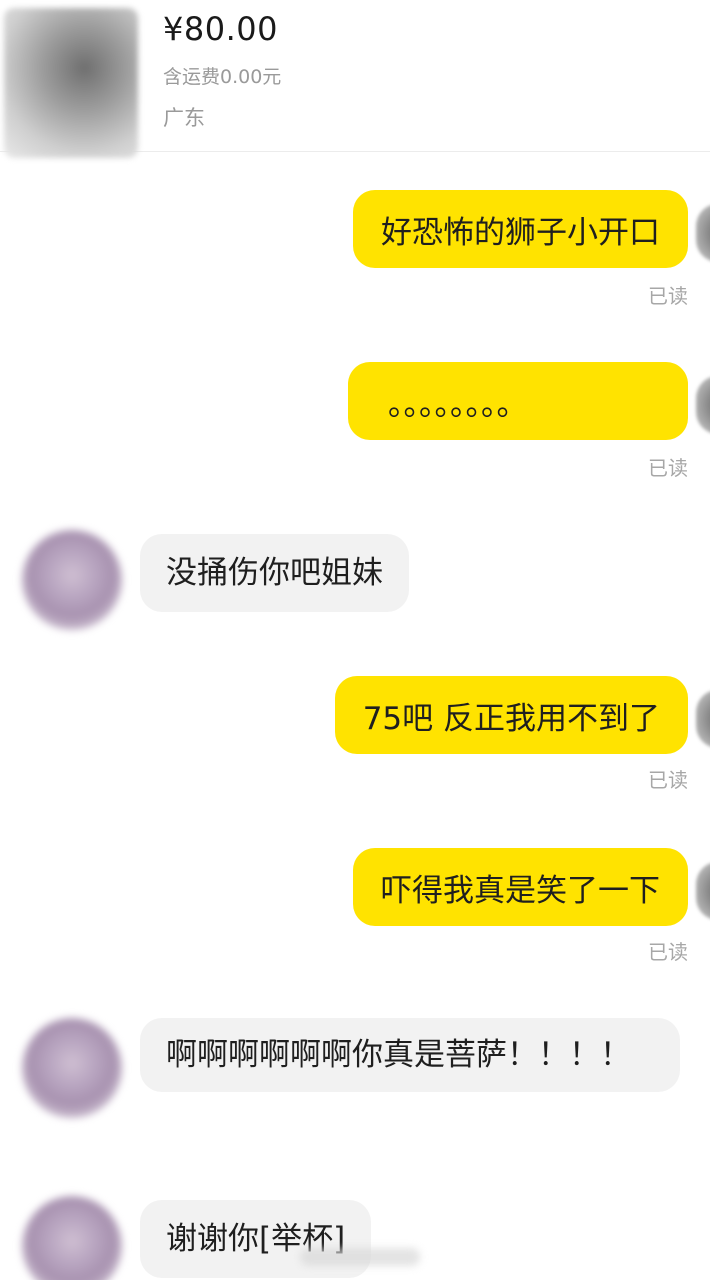  I want to click on message-bubble-outgoing: 。。。。。。。。, so click(518, 401).